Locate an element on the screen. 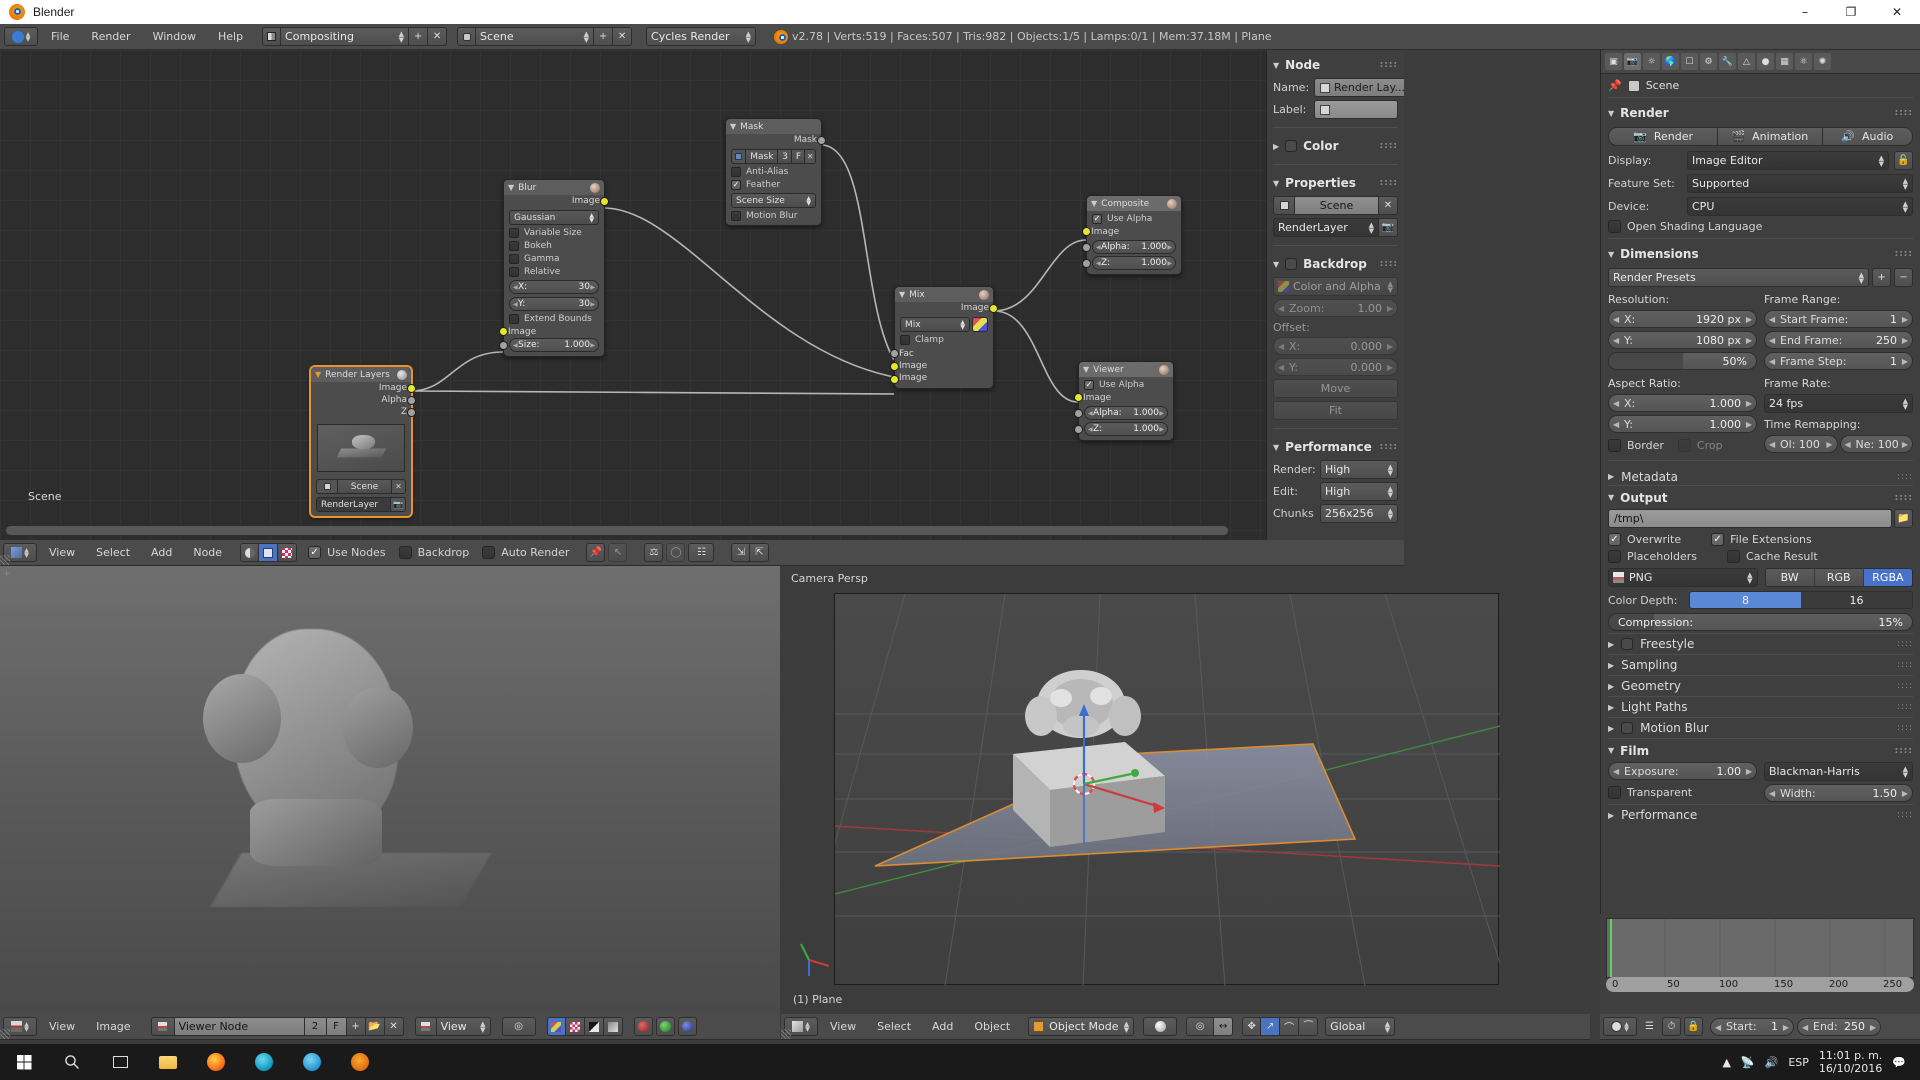 Image resolution: width=1920 pixels, height=1080 pixels. resolution-percentage-slider: 50% is located at coordinates (1682, 361).